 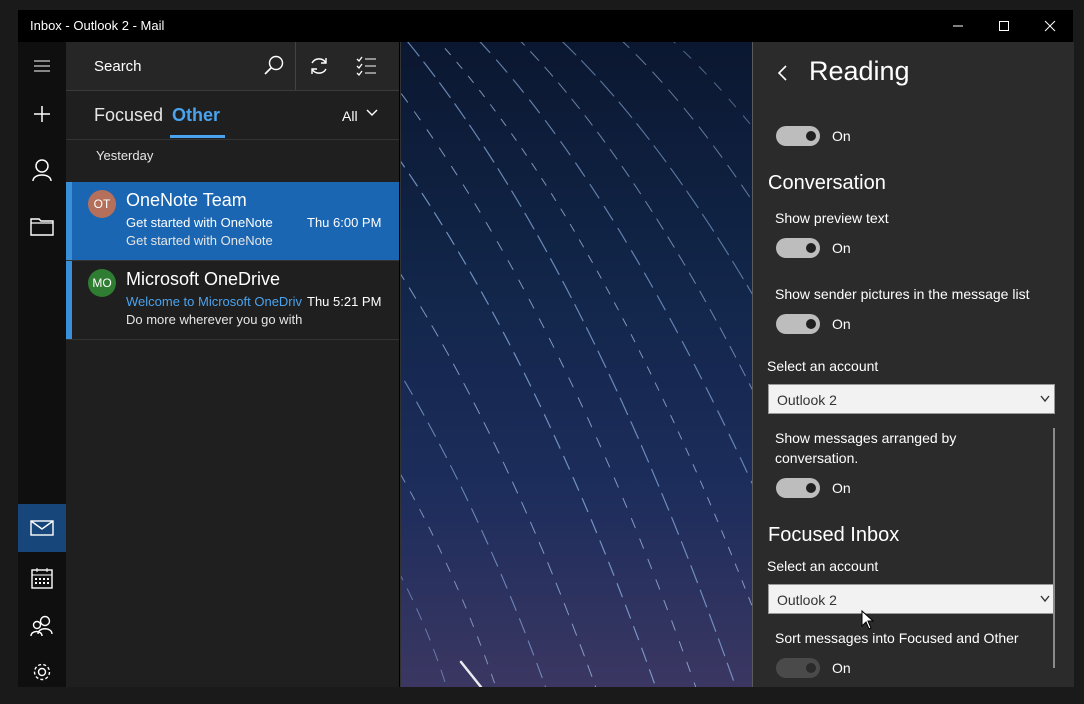 I want to click on subject: Get started with OneNote, so click(x=199, y=222).